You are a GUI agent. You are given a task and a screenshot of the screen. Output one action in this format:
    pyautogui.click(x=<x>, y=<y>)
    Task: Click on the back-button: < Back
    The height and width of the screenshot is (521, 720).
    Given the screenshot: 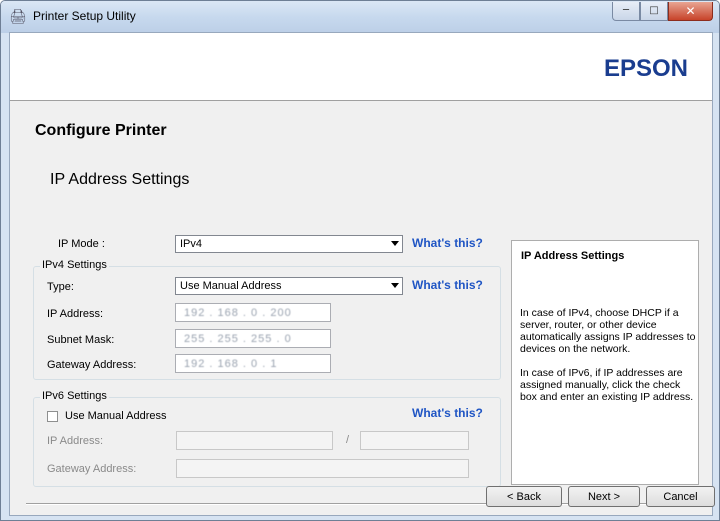 What is the action you would take?
    pyautogui.click(x=524, y=496)
    